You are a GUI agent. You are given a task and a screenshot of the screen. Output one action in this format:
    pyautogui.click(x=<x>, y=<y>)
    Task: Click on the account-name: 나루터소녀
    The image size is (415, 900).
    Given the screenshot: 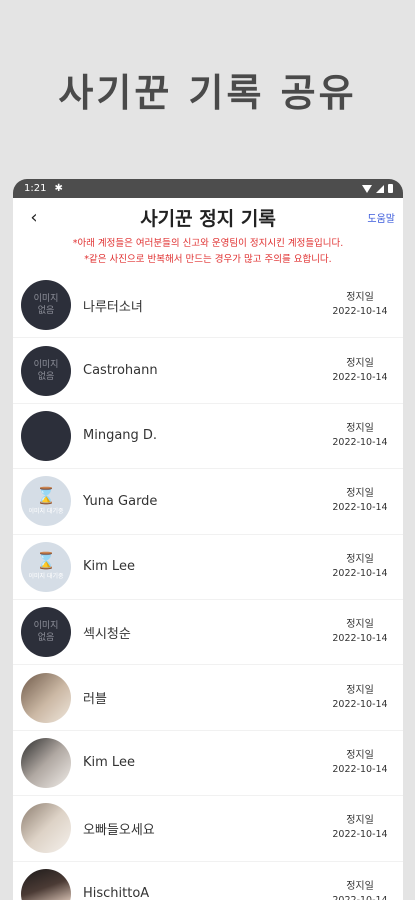 What is the action you would take?
    pyautogui.click(x=113, y=307)
    